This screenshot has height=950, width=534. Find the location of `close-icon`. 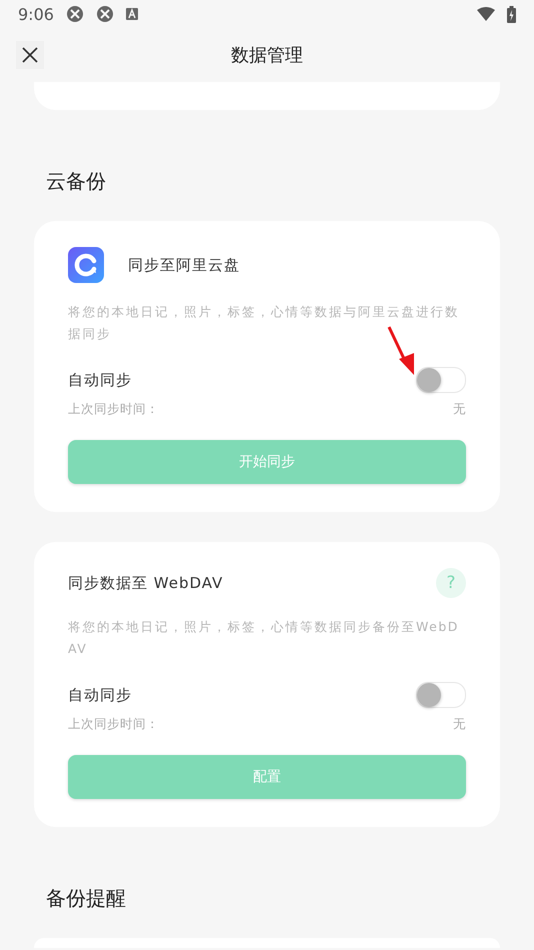

close-icon is located at coordinates (30, 55).